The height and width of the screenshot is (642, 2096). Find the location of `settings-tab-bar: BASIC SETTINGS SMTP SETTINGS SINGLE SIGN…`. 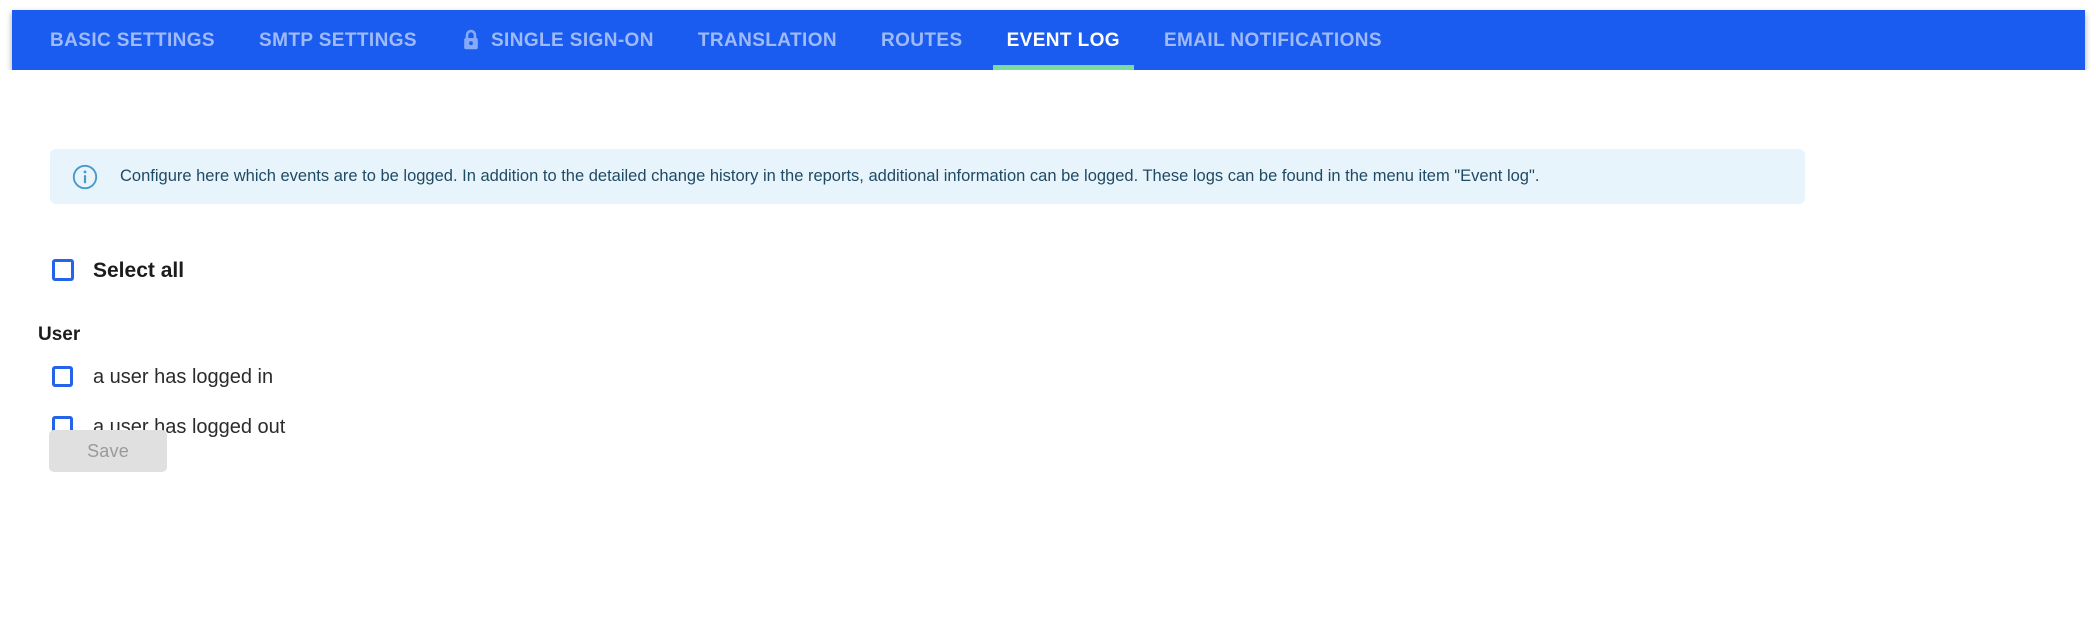

settings-tab-bar: BASIC SETTINGS SMTP SETTINGS SINGLE SIGN… is located at coordinates (1048, 40).